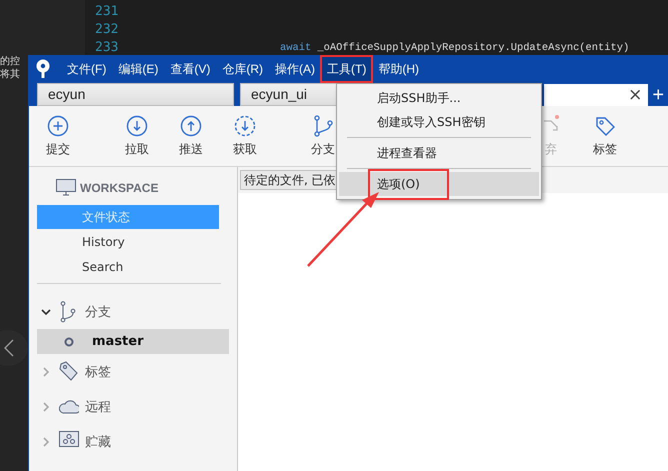 Image resolution: width=668 pixels, height=471 pixels. What do you see at coordinates (107, 30) in the screenshot?
I see `line-number: 232` at bounding box center [107, 30].